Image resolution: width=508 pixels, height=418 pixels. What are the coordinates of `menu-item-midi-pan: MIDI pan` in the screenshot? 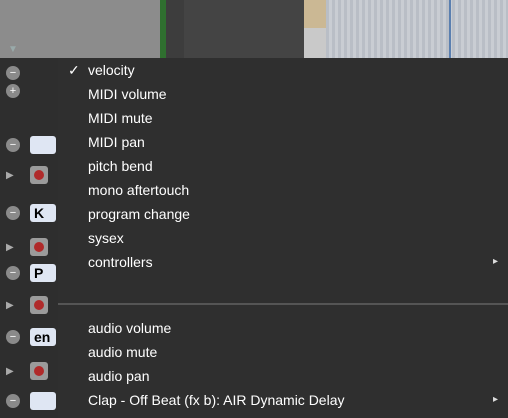 It's located at (283, 142).